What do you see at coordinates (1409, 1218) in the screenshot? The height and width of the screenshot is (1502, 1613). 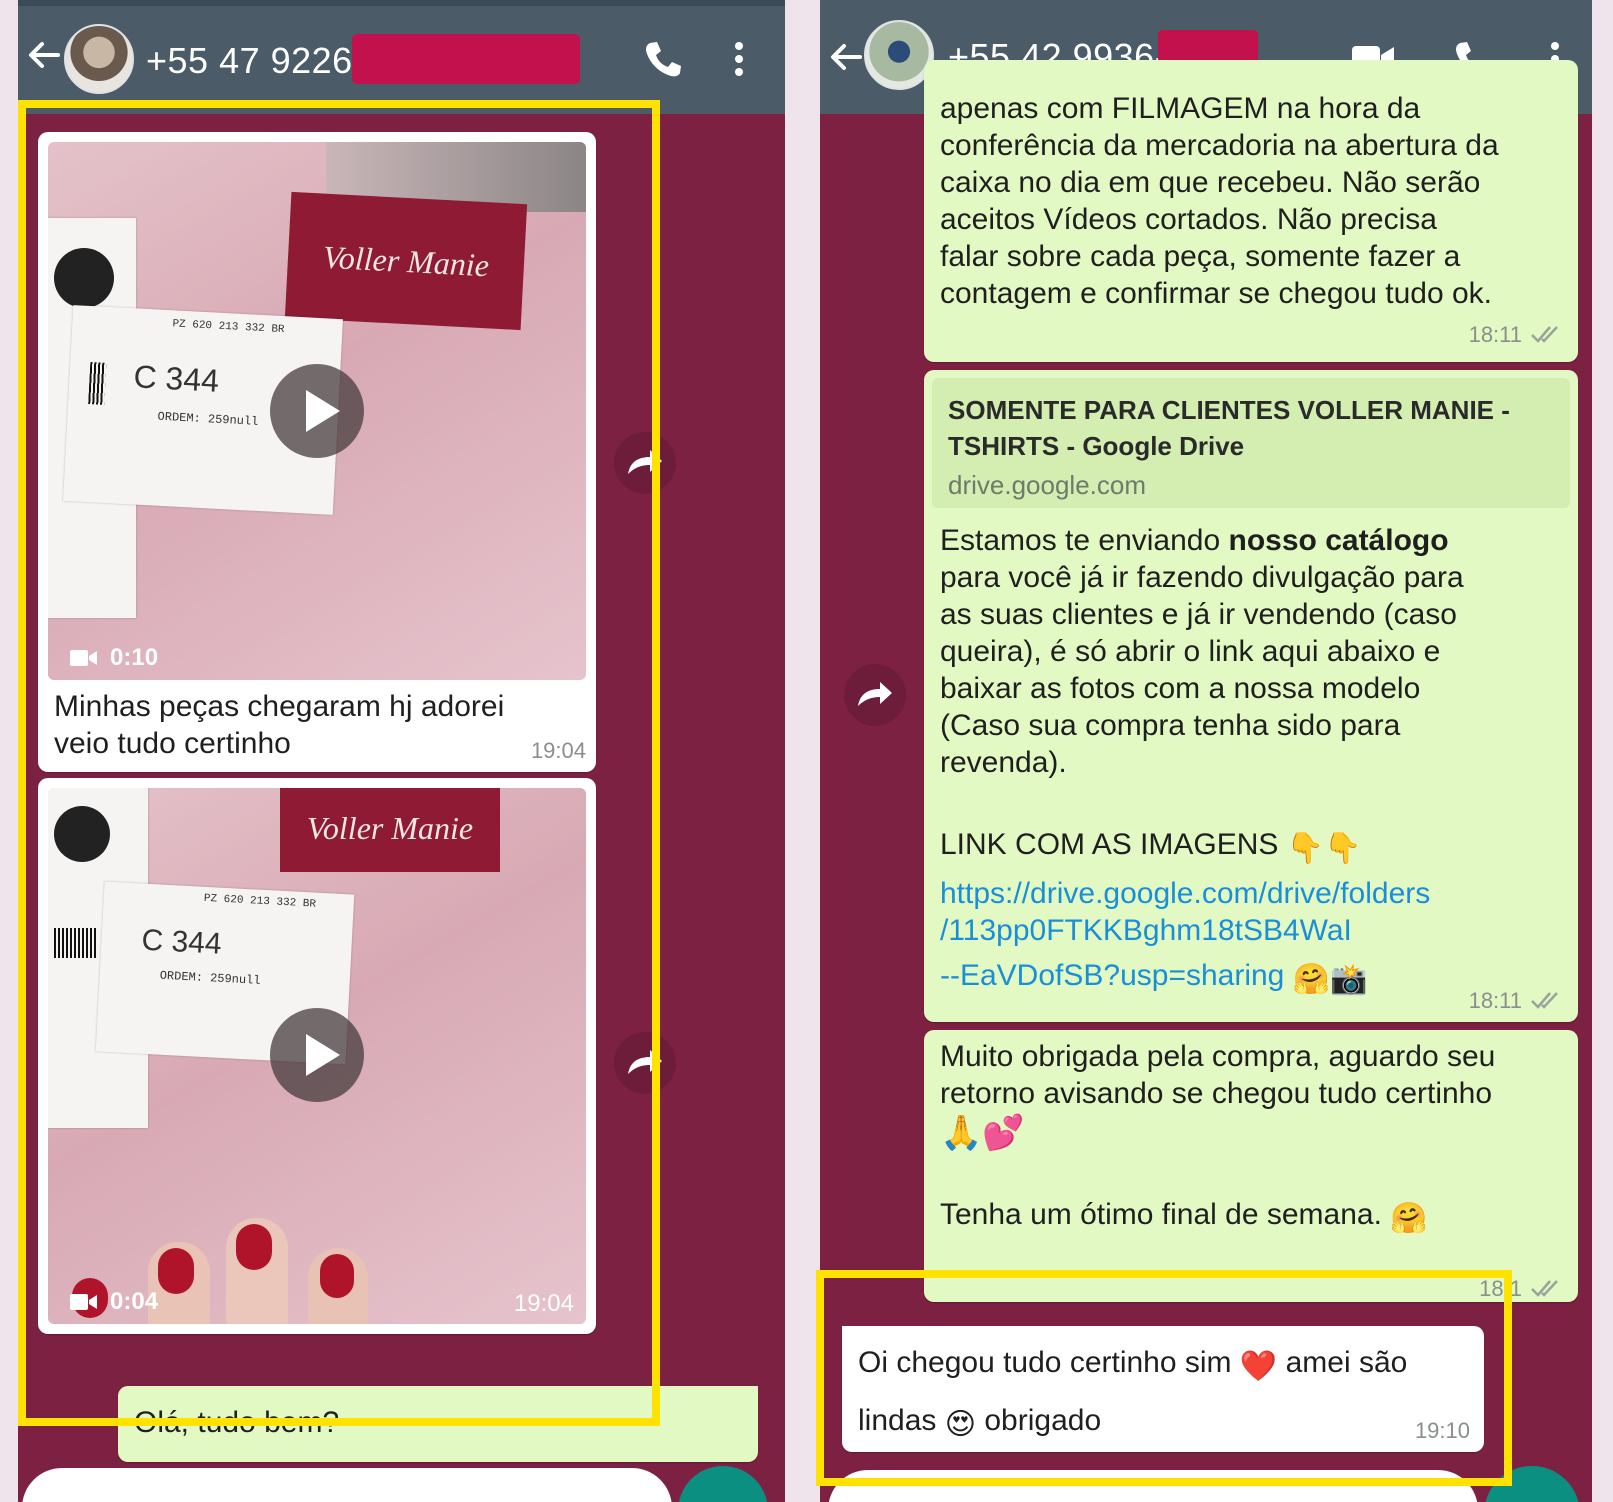 I see `hug-emoji: 🤗` at bounding box center [1409, 1218].